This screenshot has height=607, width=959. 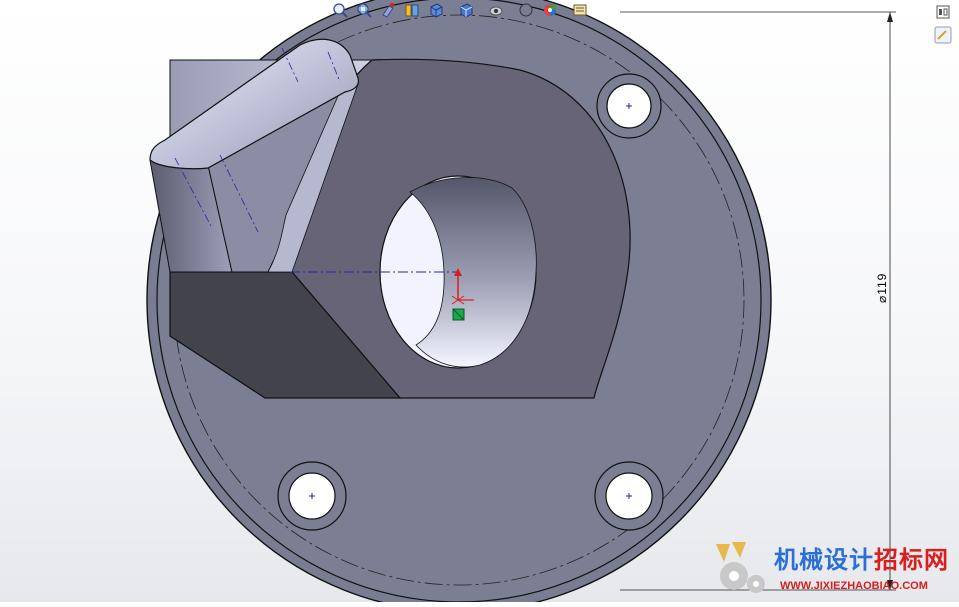 What do you see at coordinates (854, 586) in the screenshot?
I see `watermark-url: WWW.JIXIEZHAOBIAO.COM` at bounding box center [854, 586].